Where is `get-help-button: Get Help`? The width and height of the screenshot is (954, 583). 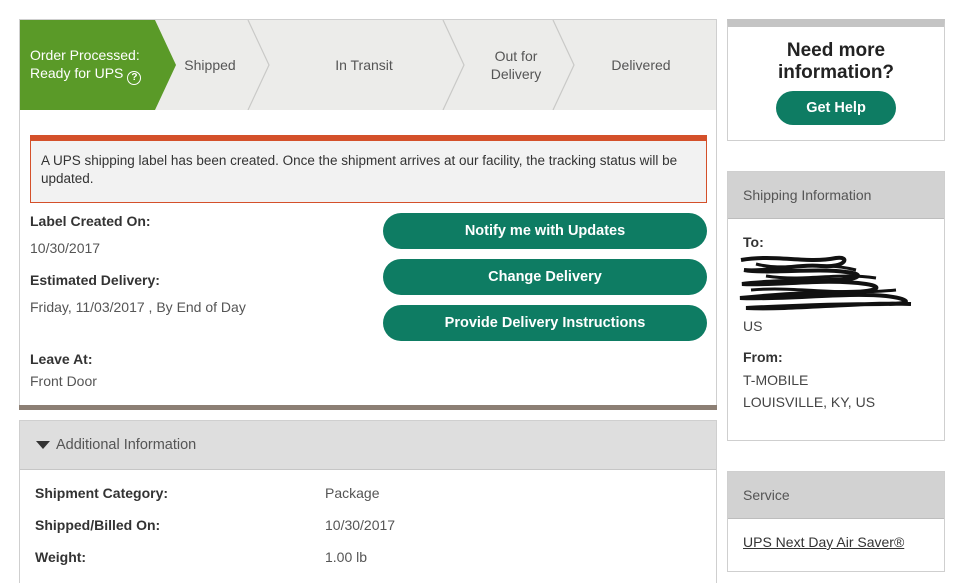 get-help-button: Get Help is located at coordinates (836, 108).